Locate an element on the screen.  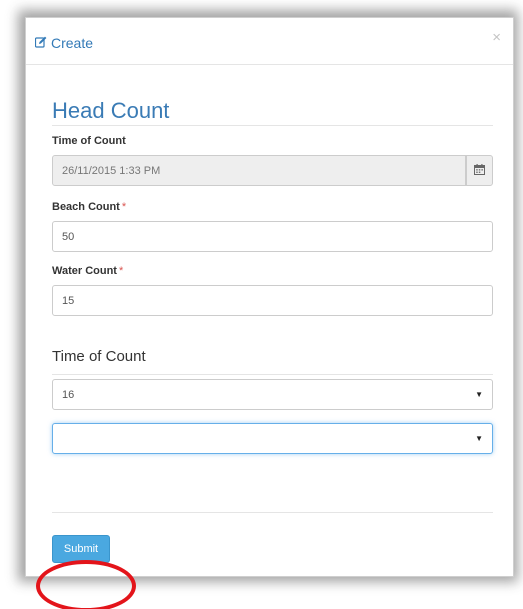
edit-icon is located at coordinates (42, 43).